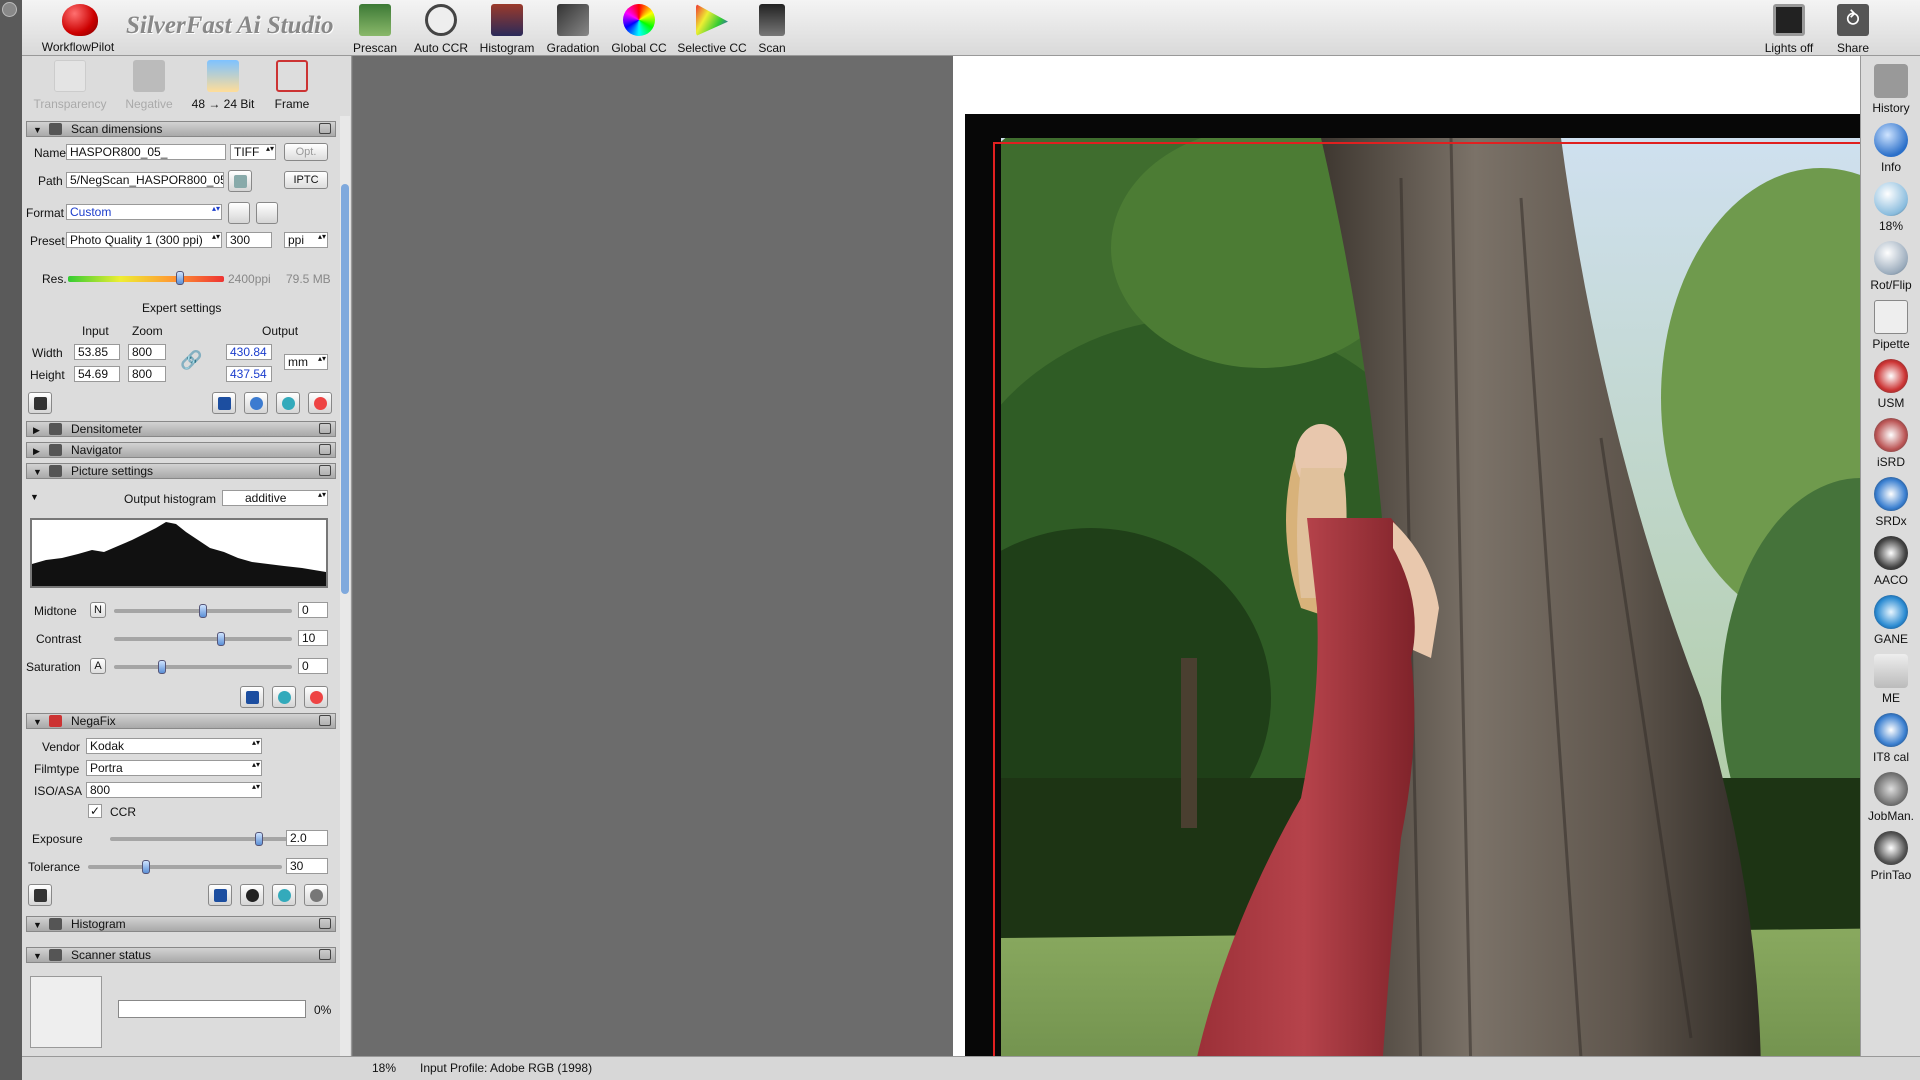 The height and width of the screenshot is (1080, 1920). Describe the element at coordinates (203, 667) in the screenshot. I see `saturation-slider` at that location.